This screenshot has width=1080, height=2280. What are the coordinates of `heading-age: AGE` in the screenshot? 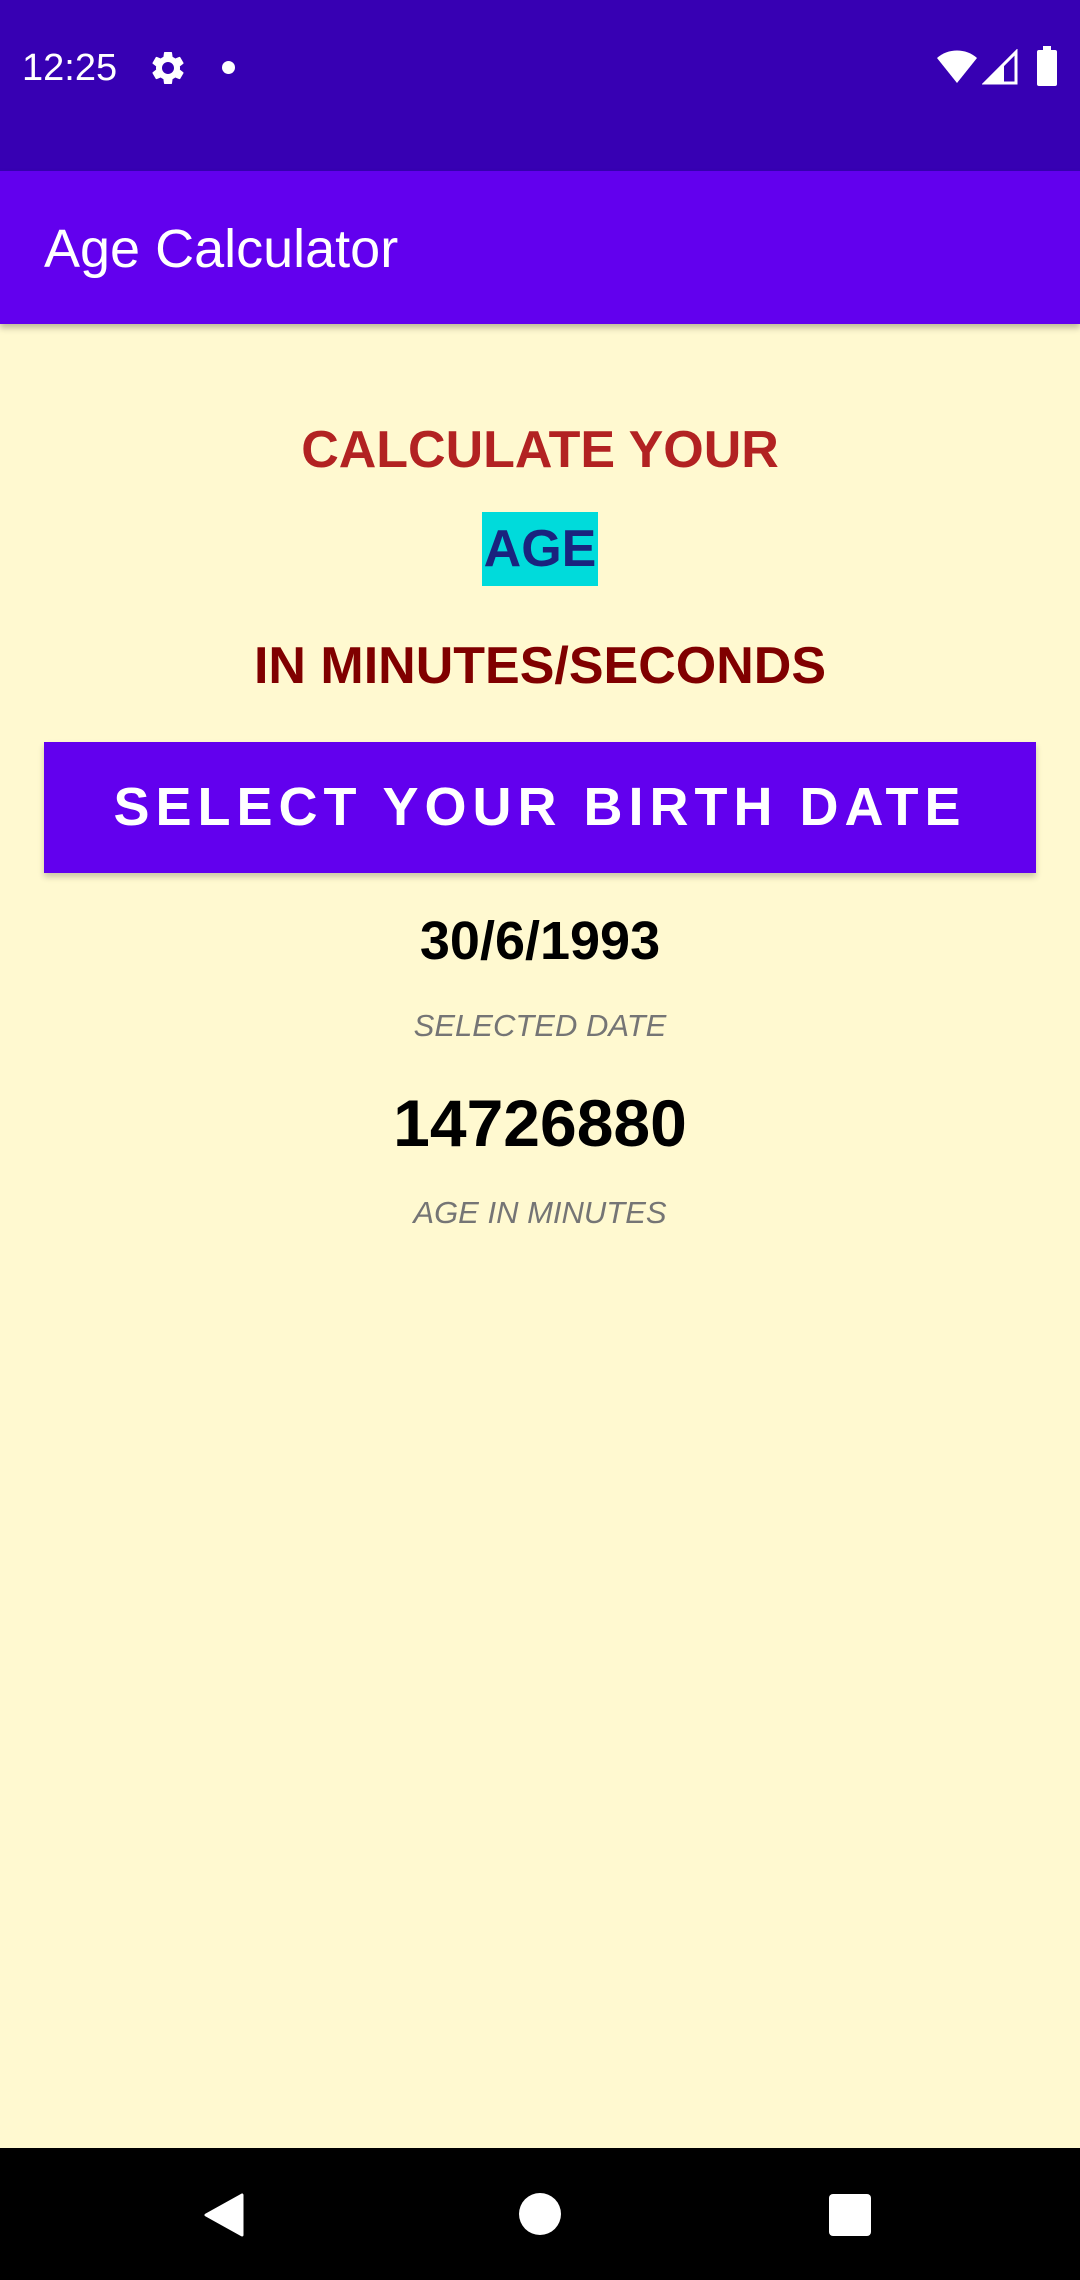 It's located at (540, 549).